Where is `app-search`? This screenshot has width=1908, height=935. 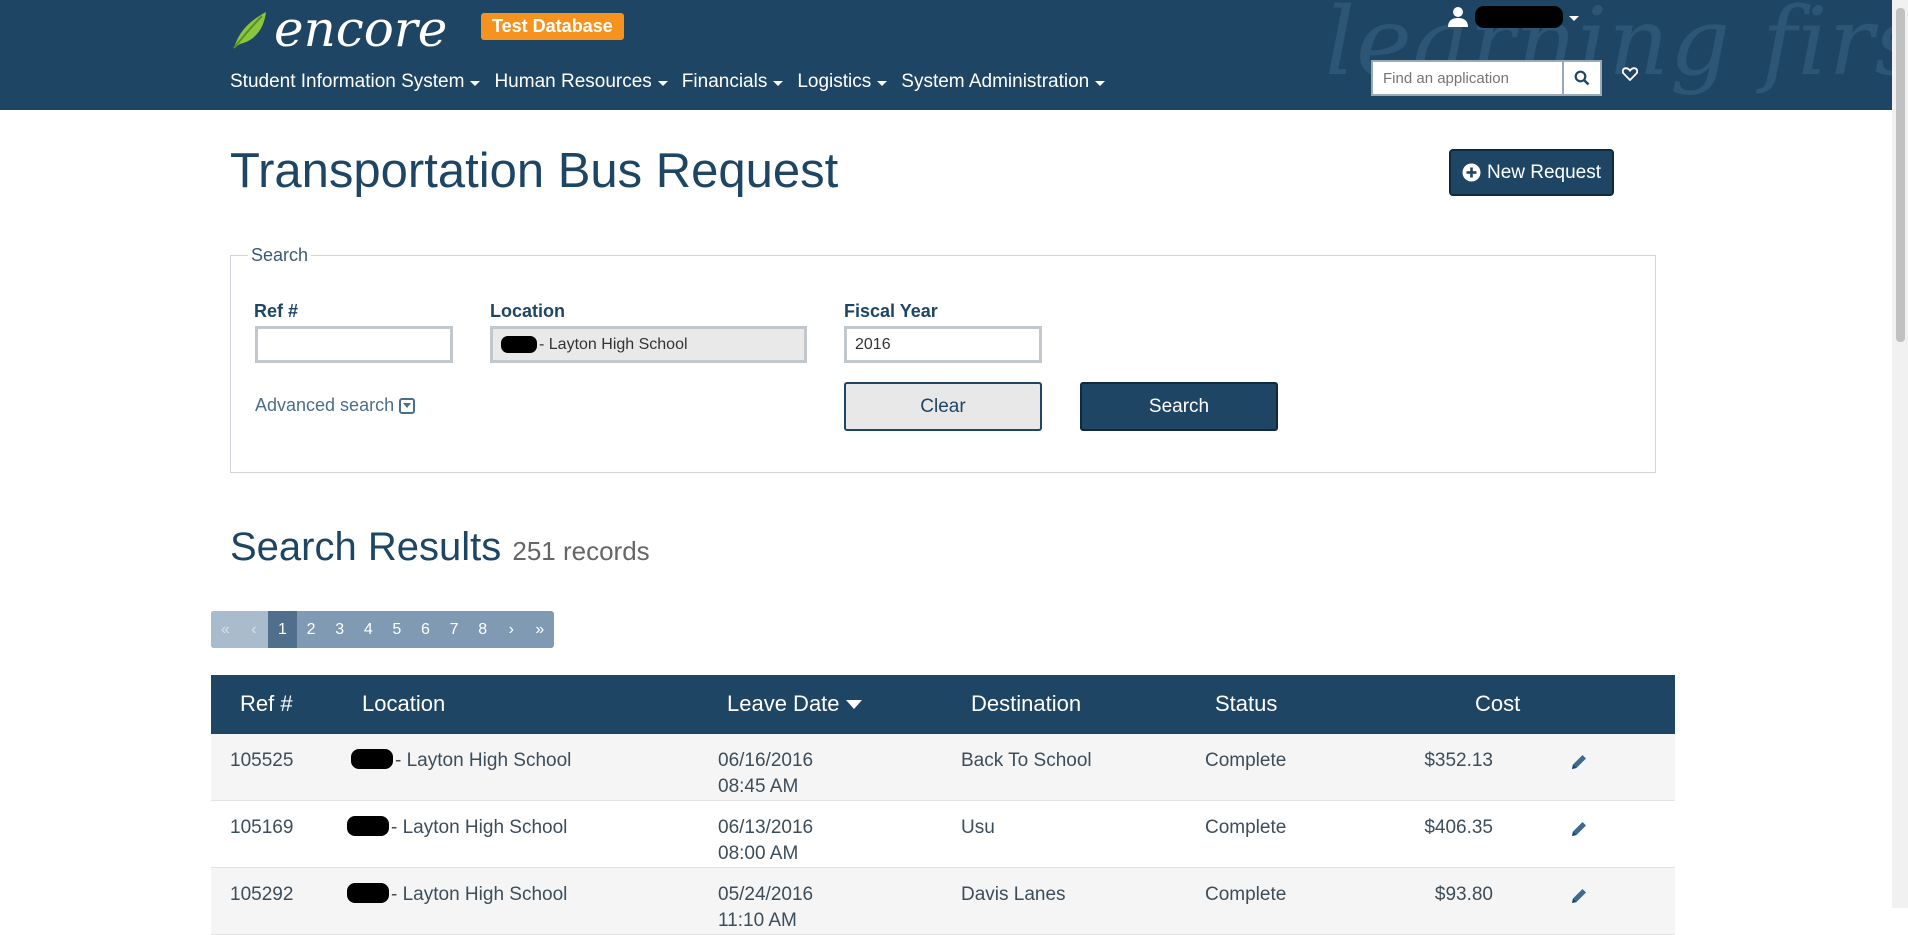
app-search is located at coordinates (1486, 78).